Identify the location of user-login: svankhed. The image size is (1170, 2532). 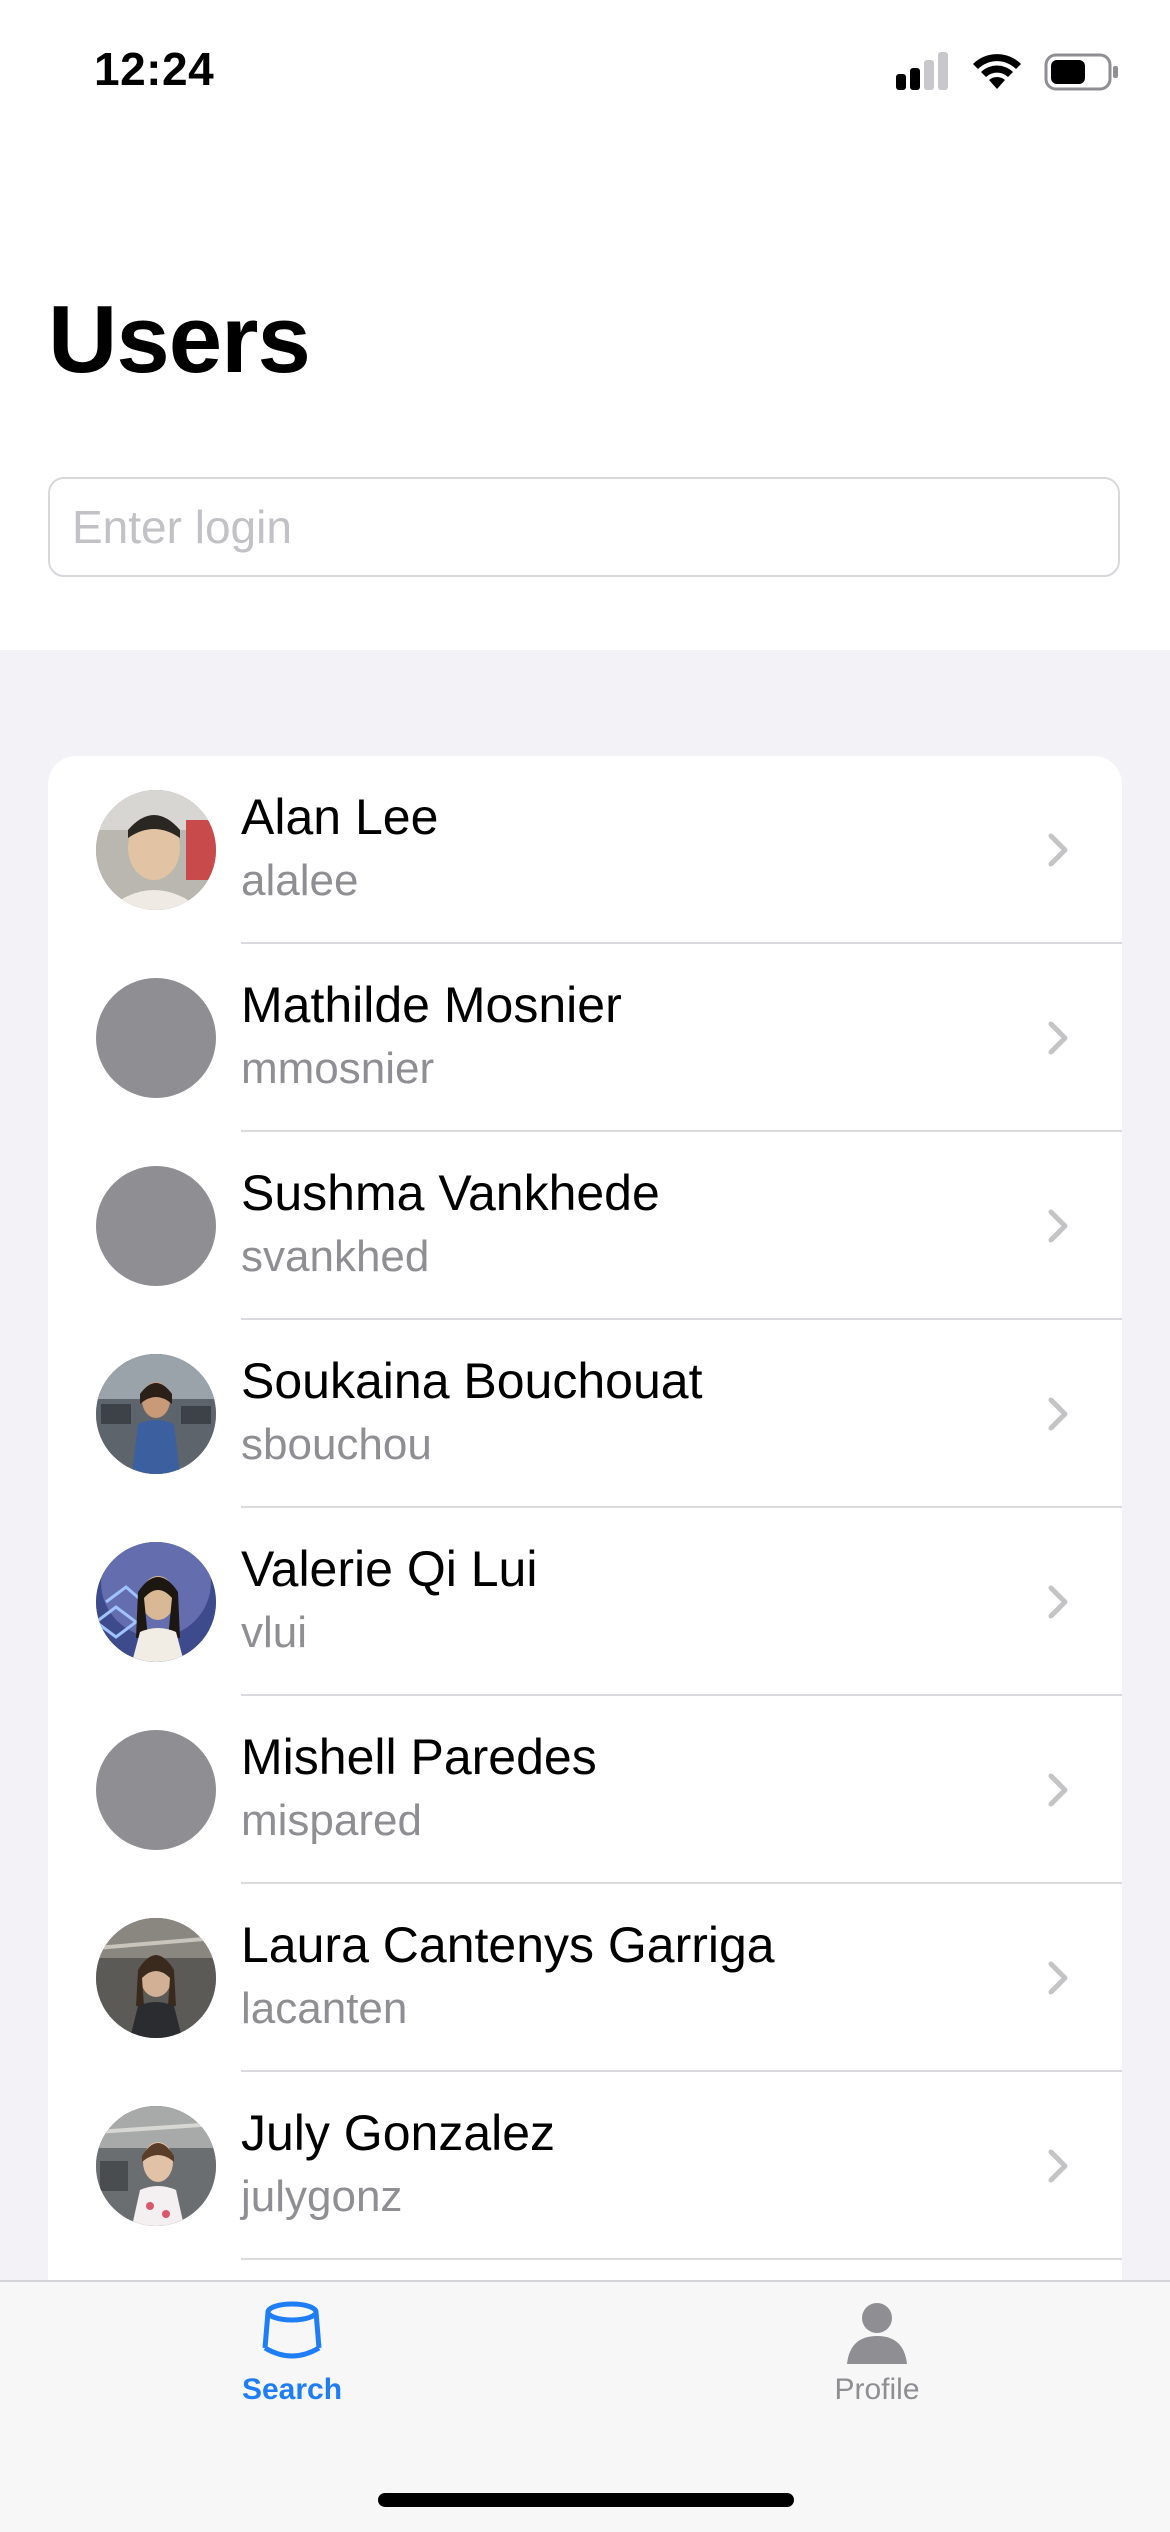
(335, 1256).